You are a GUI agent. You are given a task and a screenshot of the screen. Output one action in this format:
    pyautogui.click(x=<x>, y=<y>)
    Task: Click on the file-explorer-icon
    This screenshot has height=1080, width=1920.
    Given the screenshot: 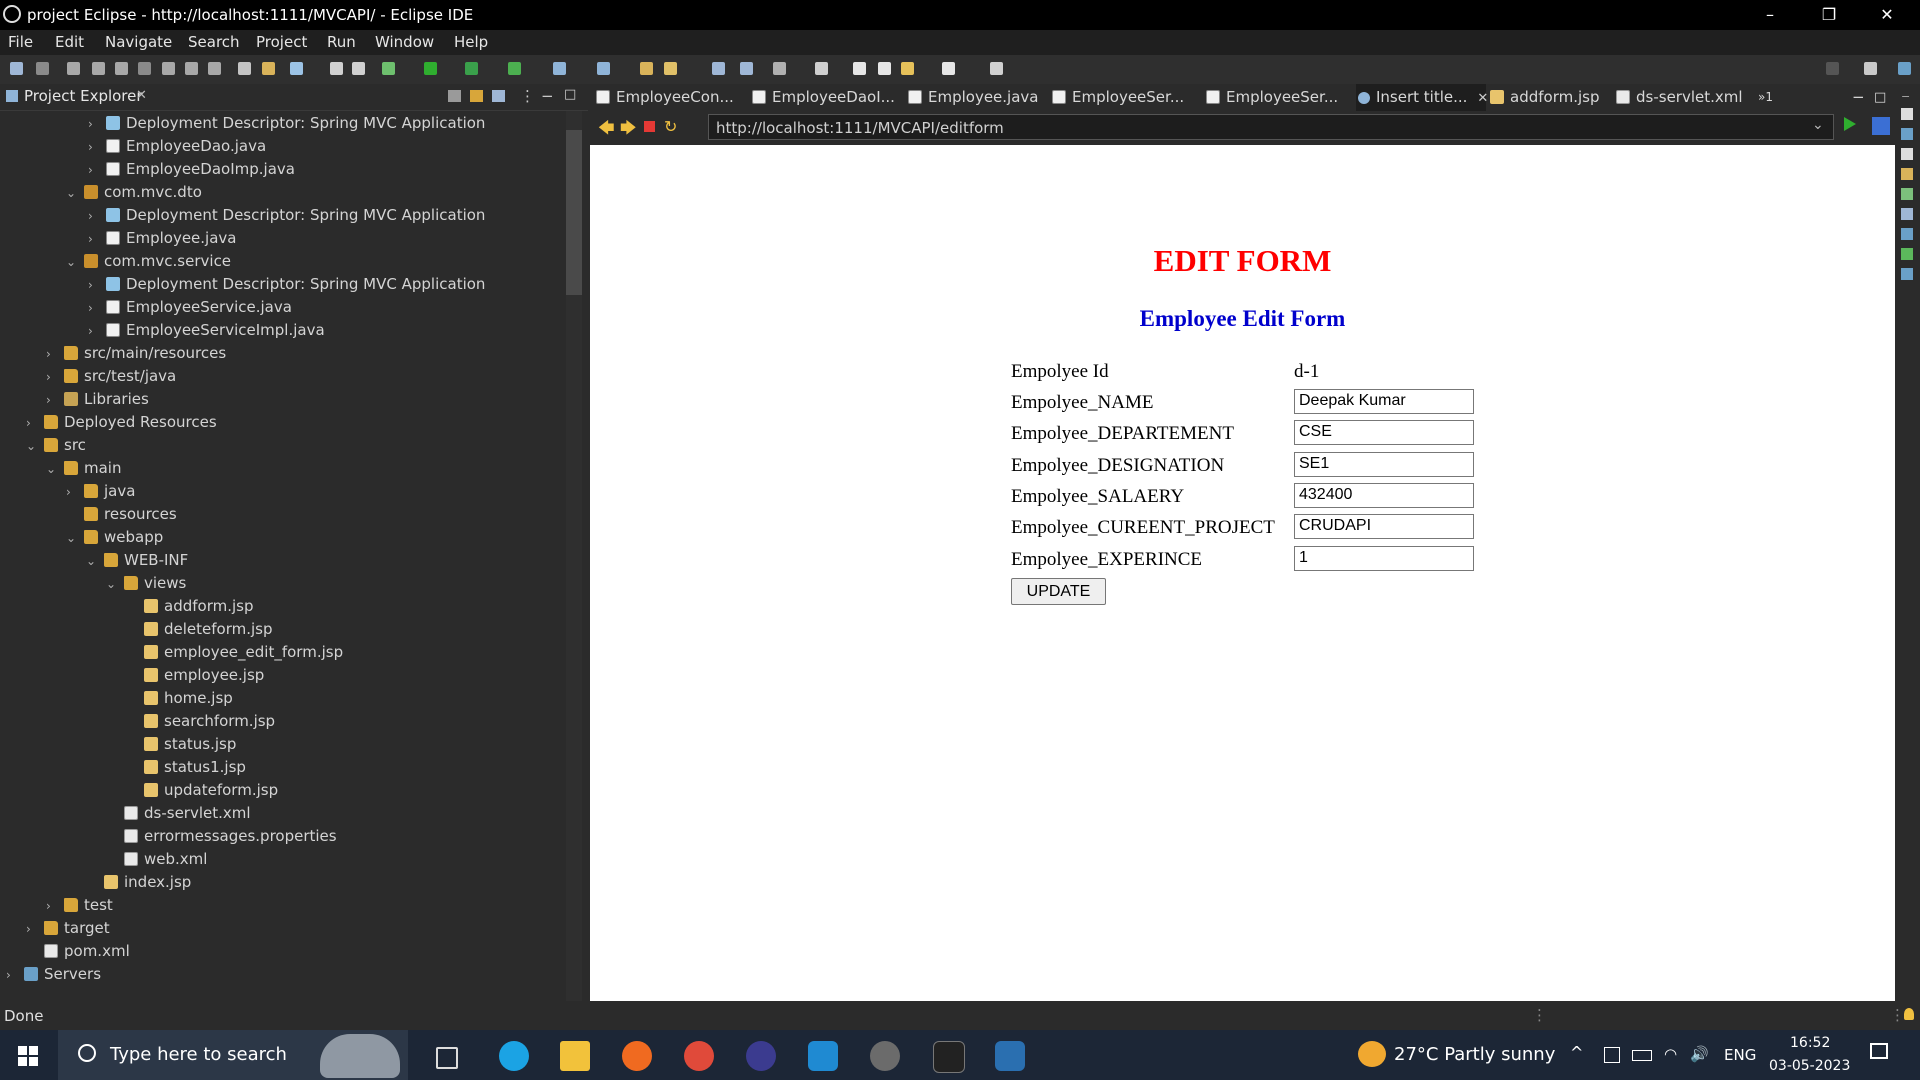 What is the action you would take?
    pyautogui.click(x=575, y=1056)
    